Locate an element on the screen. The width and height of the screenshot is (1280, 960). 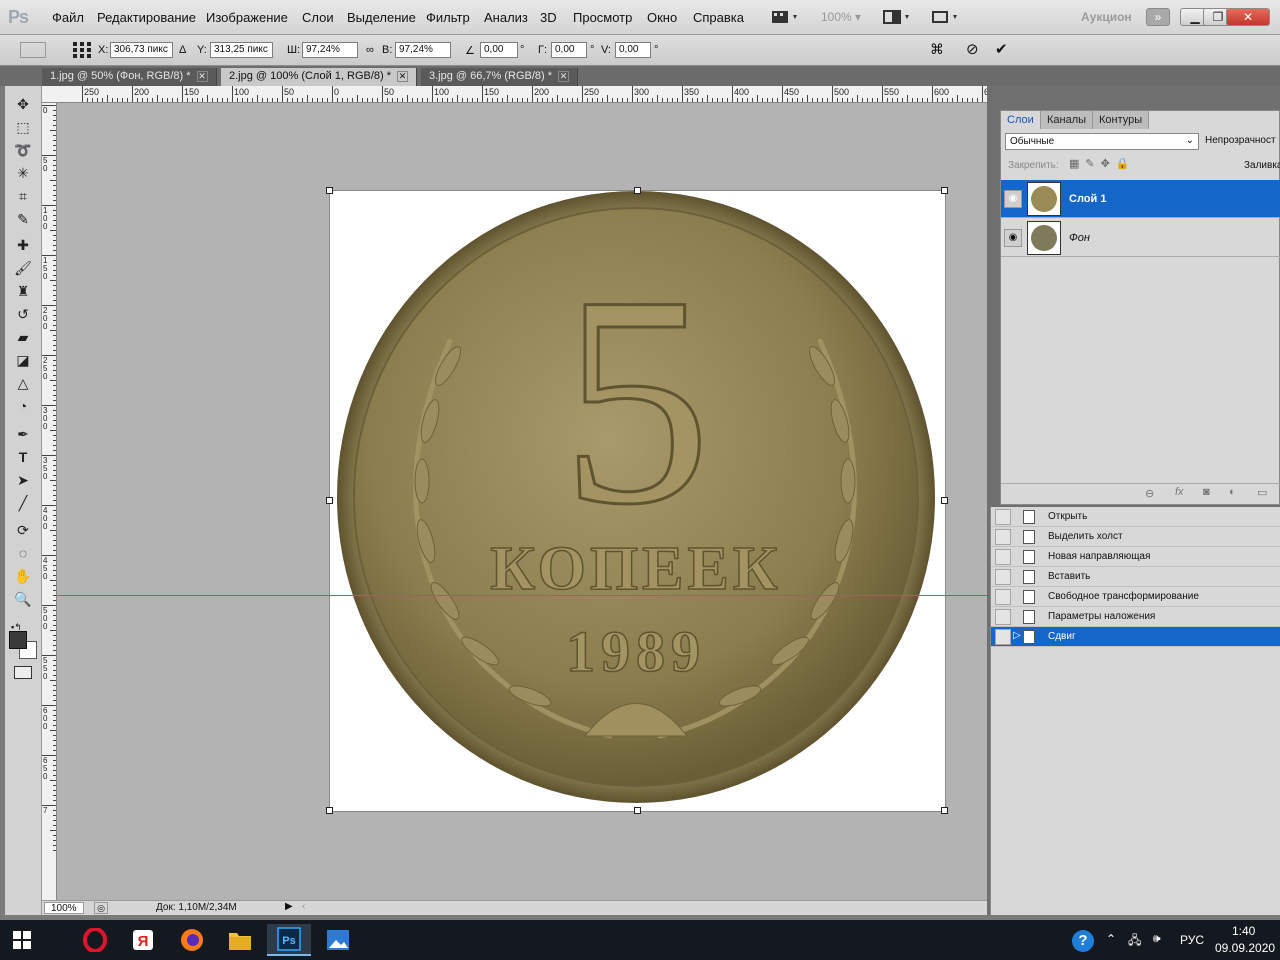
zoom-dropdown: 100% ▾ is located at coordinates (841, 17).